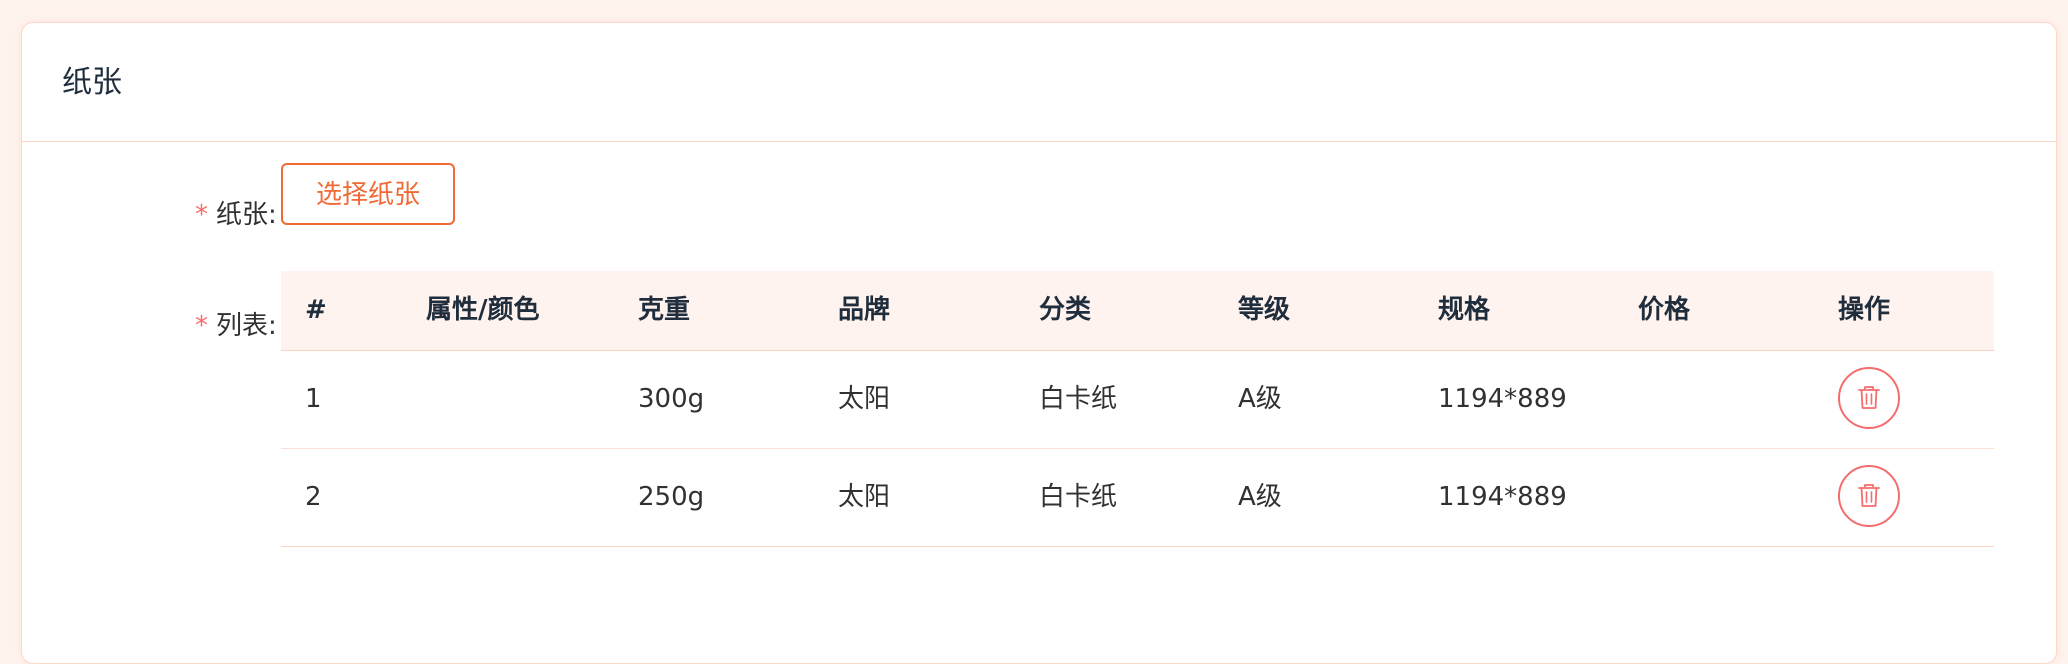  I want to click on cell-weight: 300g, so click(671, 399).